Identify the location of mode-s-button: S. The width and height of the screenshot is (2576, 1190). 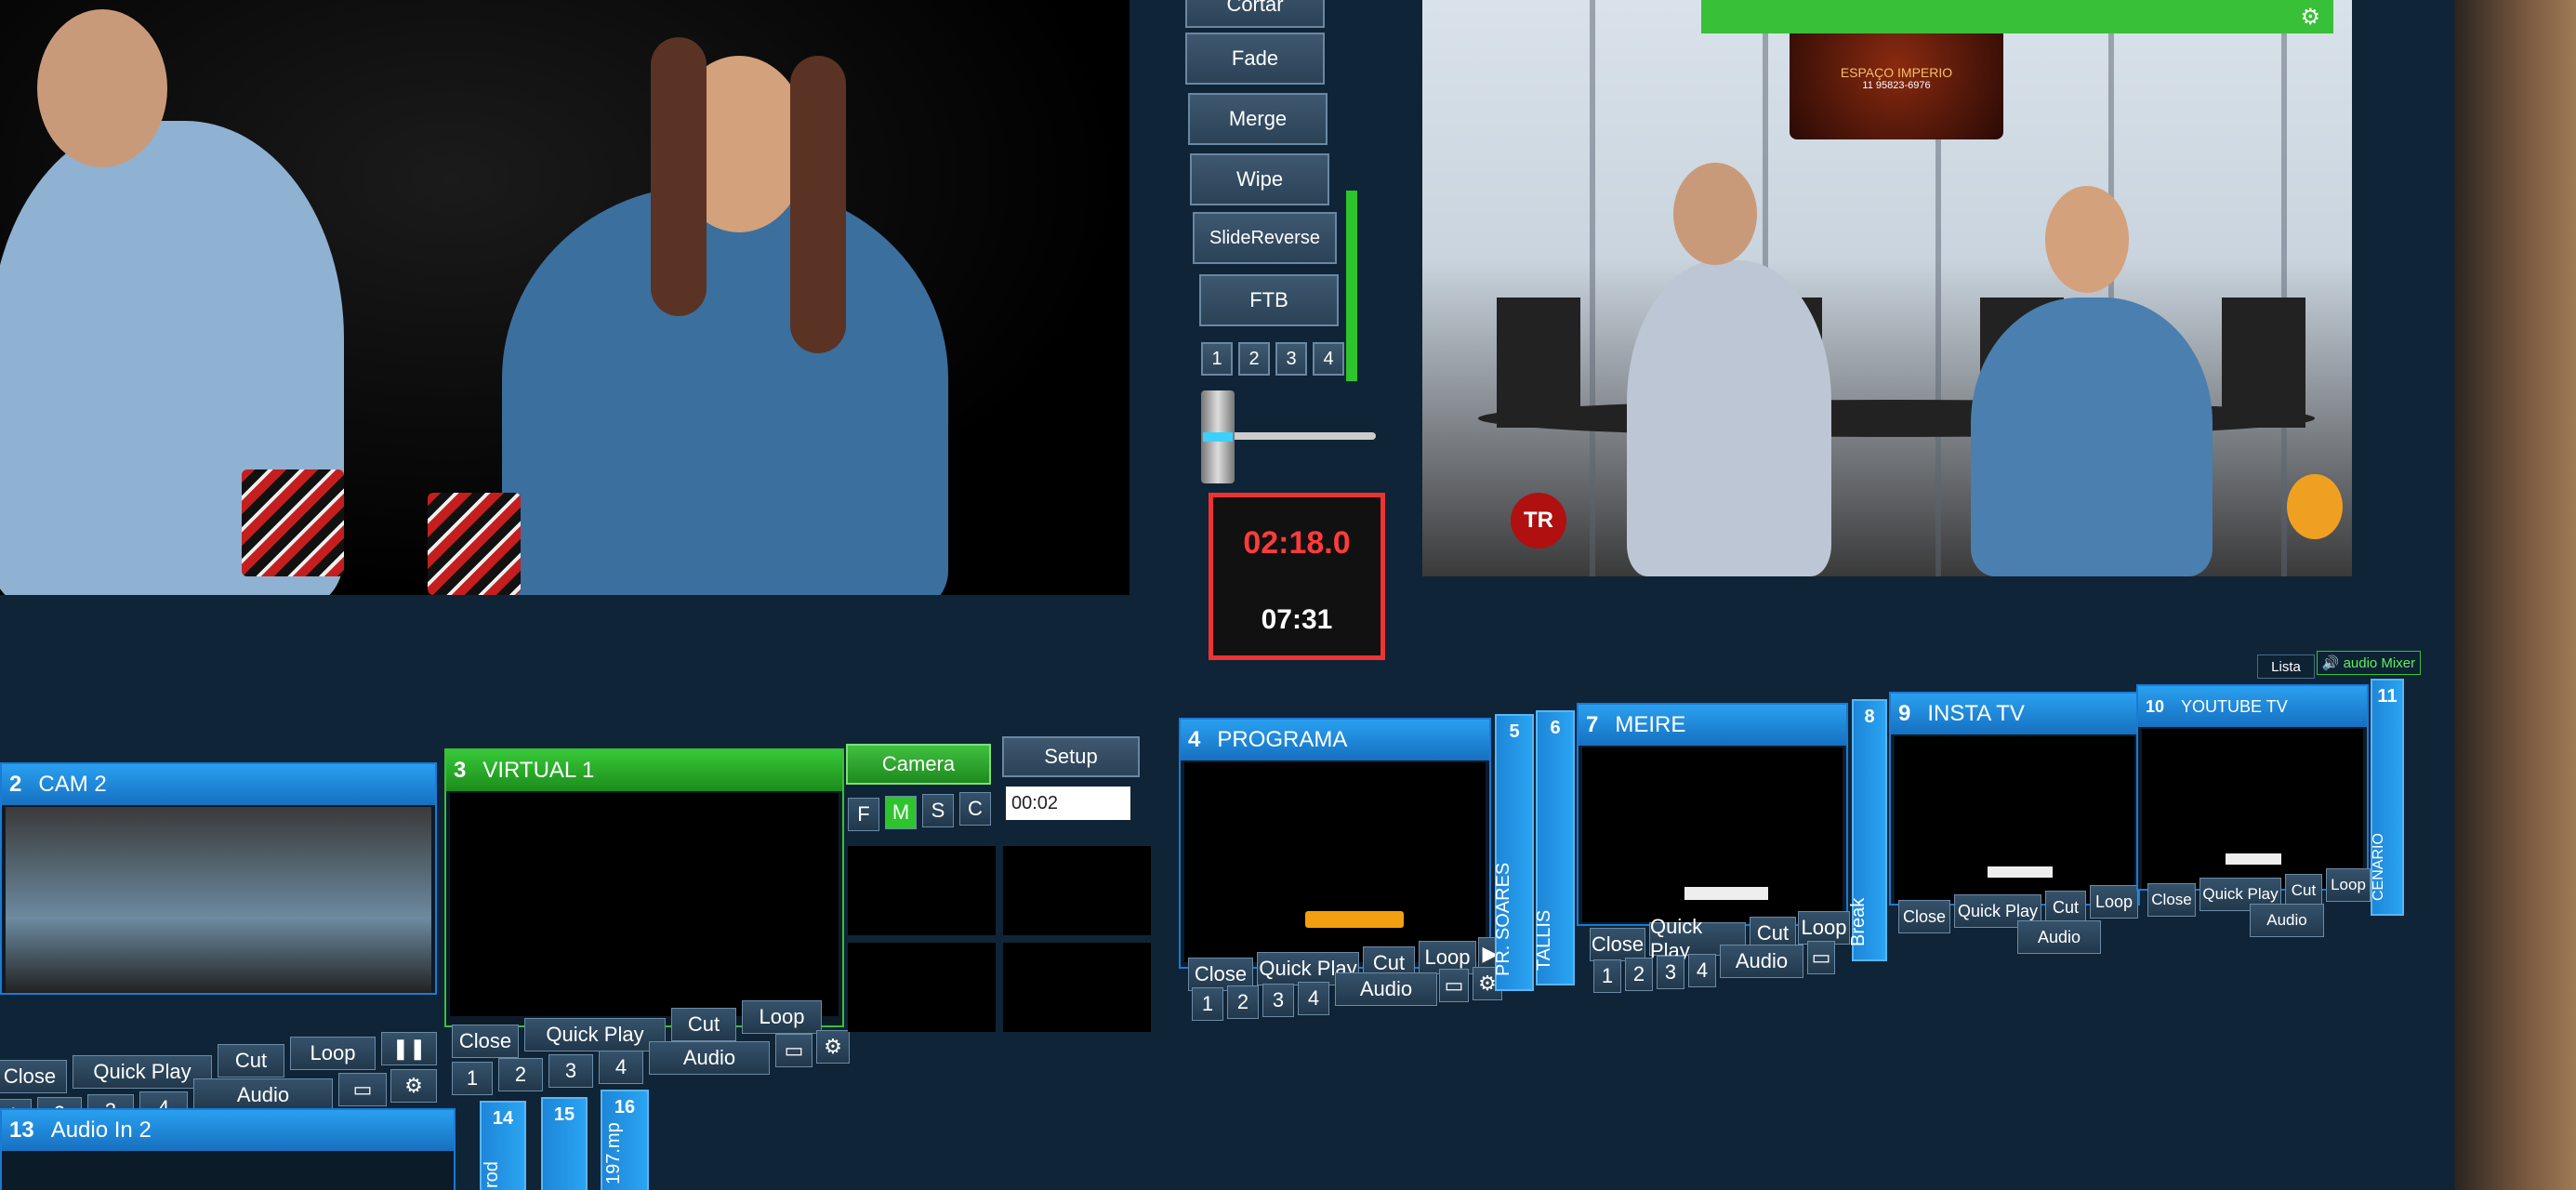
(938, 810).